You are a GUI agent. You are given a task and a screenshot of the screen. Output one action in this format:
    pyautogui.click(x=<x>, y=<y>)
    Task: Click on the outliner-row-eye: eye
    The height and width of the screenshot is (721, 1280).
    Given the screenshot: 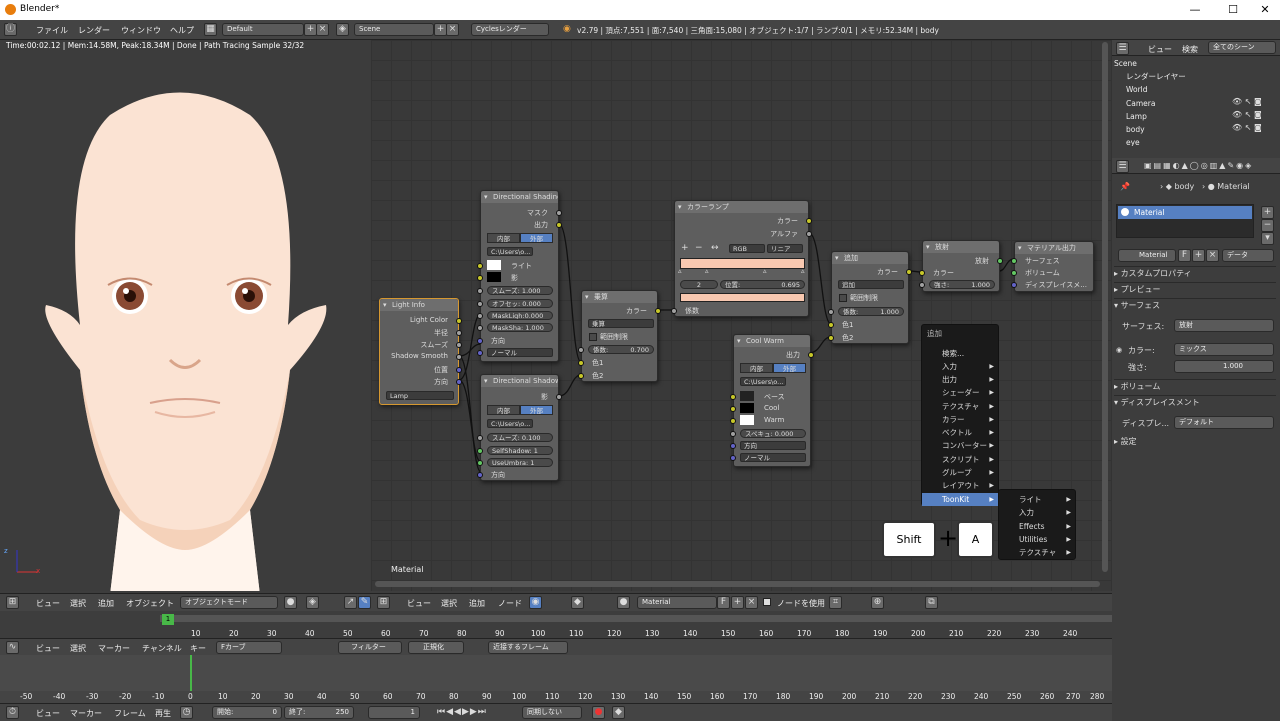 What is the action you would take?
    pyautogui.click(x=1196, y=141)
    